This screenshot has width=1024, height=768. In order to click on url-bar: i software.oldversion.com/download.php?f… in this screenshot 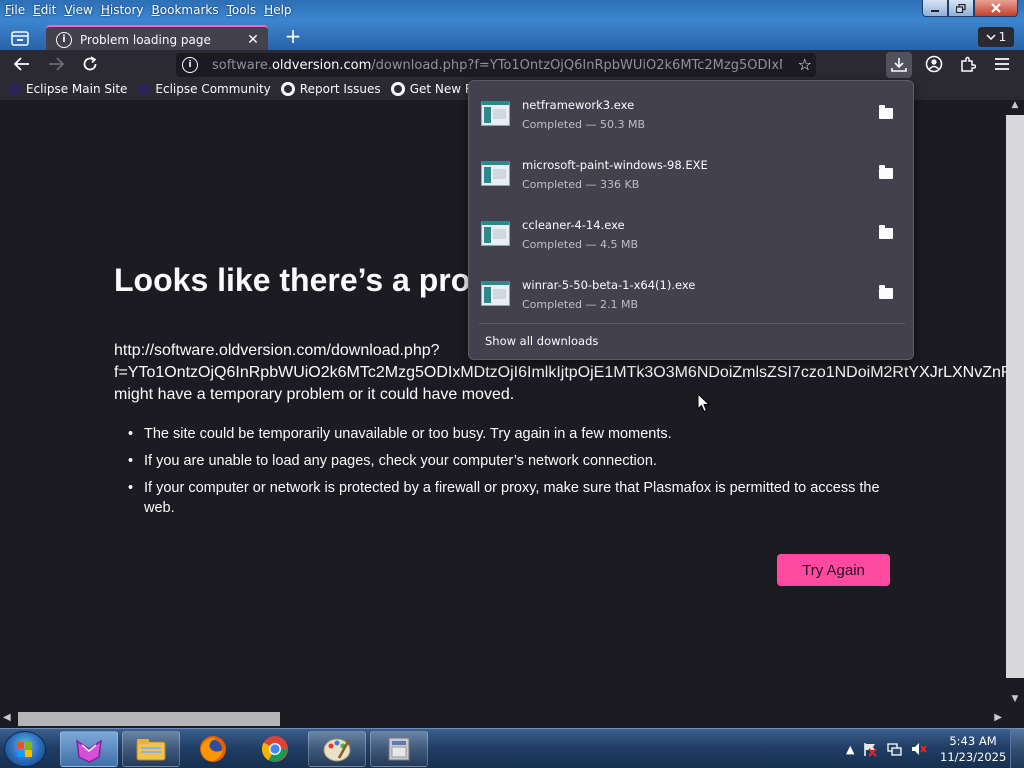, I will do `click(496, 65)`.